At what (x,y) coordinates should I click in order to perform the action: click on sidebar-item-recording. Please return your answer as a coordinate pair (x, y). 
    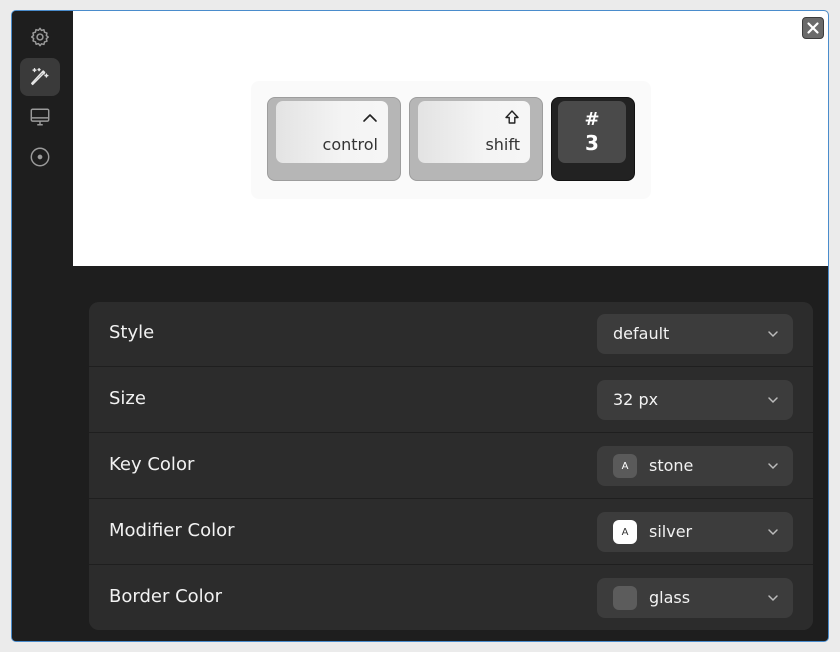
    Looking at the image, I should click on (40, 157).